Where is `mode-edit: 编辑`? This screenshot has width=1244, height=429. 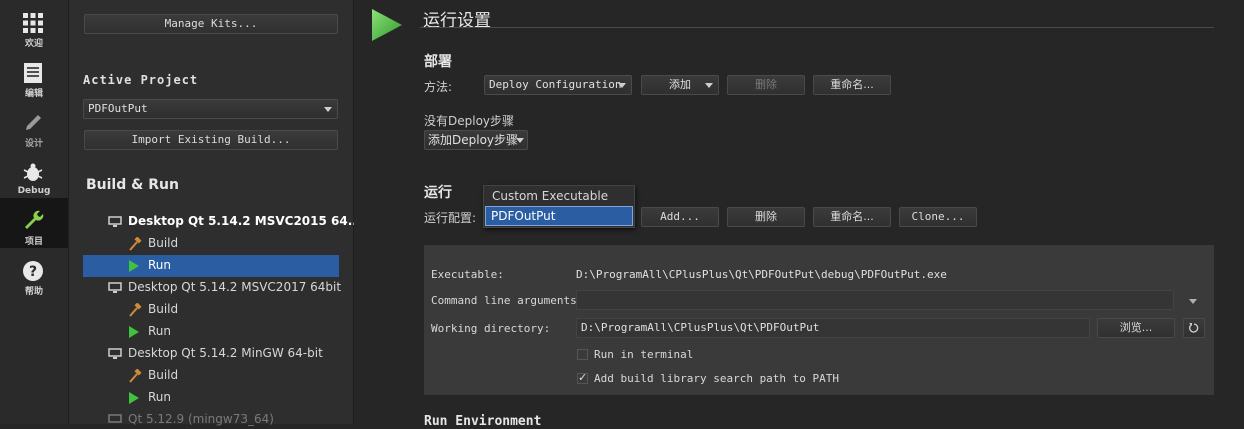
mode-edit: 编辑 is located at coordinates (34, 79).